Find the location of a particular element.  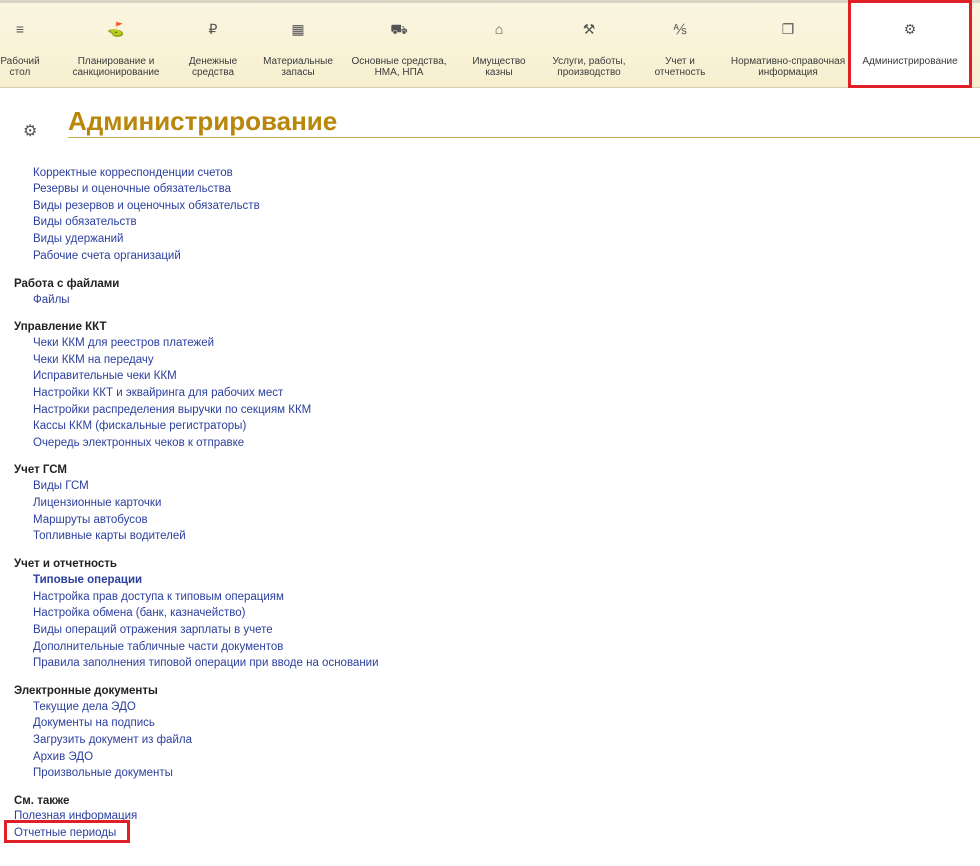

section-label: Планирование и санкционирование is located at coordinates (116, 67).